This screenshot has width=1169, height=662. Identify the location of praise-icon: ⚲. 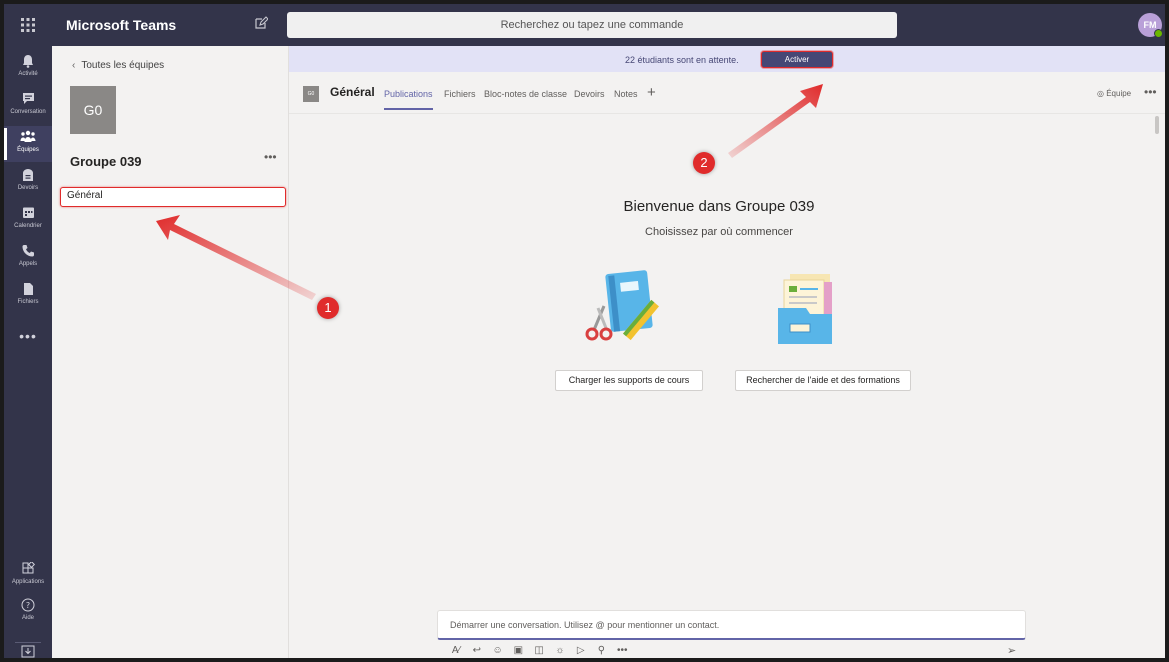
(601, 650).